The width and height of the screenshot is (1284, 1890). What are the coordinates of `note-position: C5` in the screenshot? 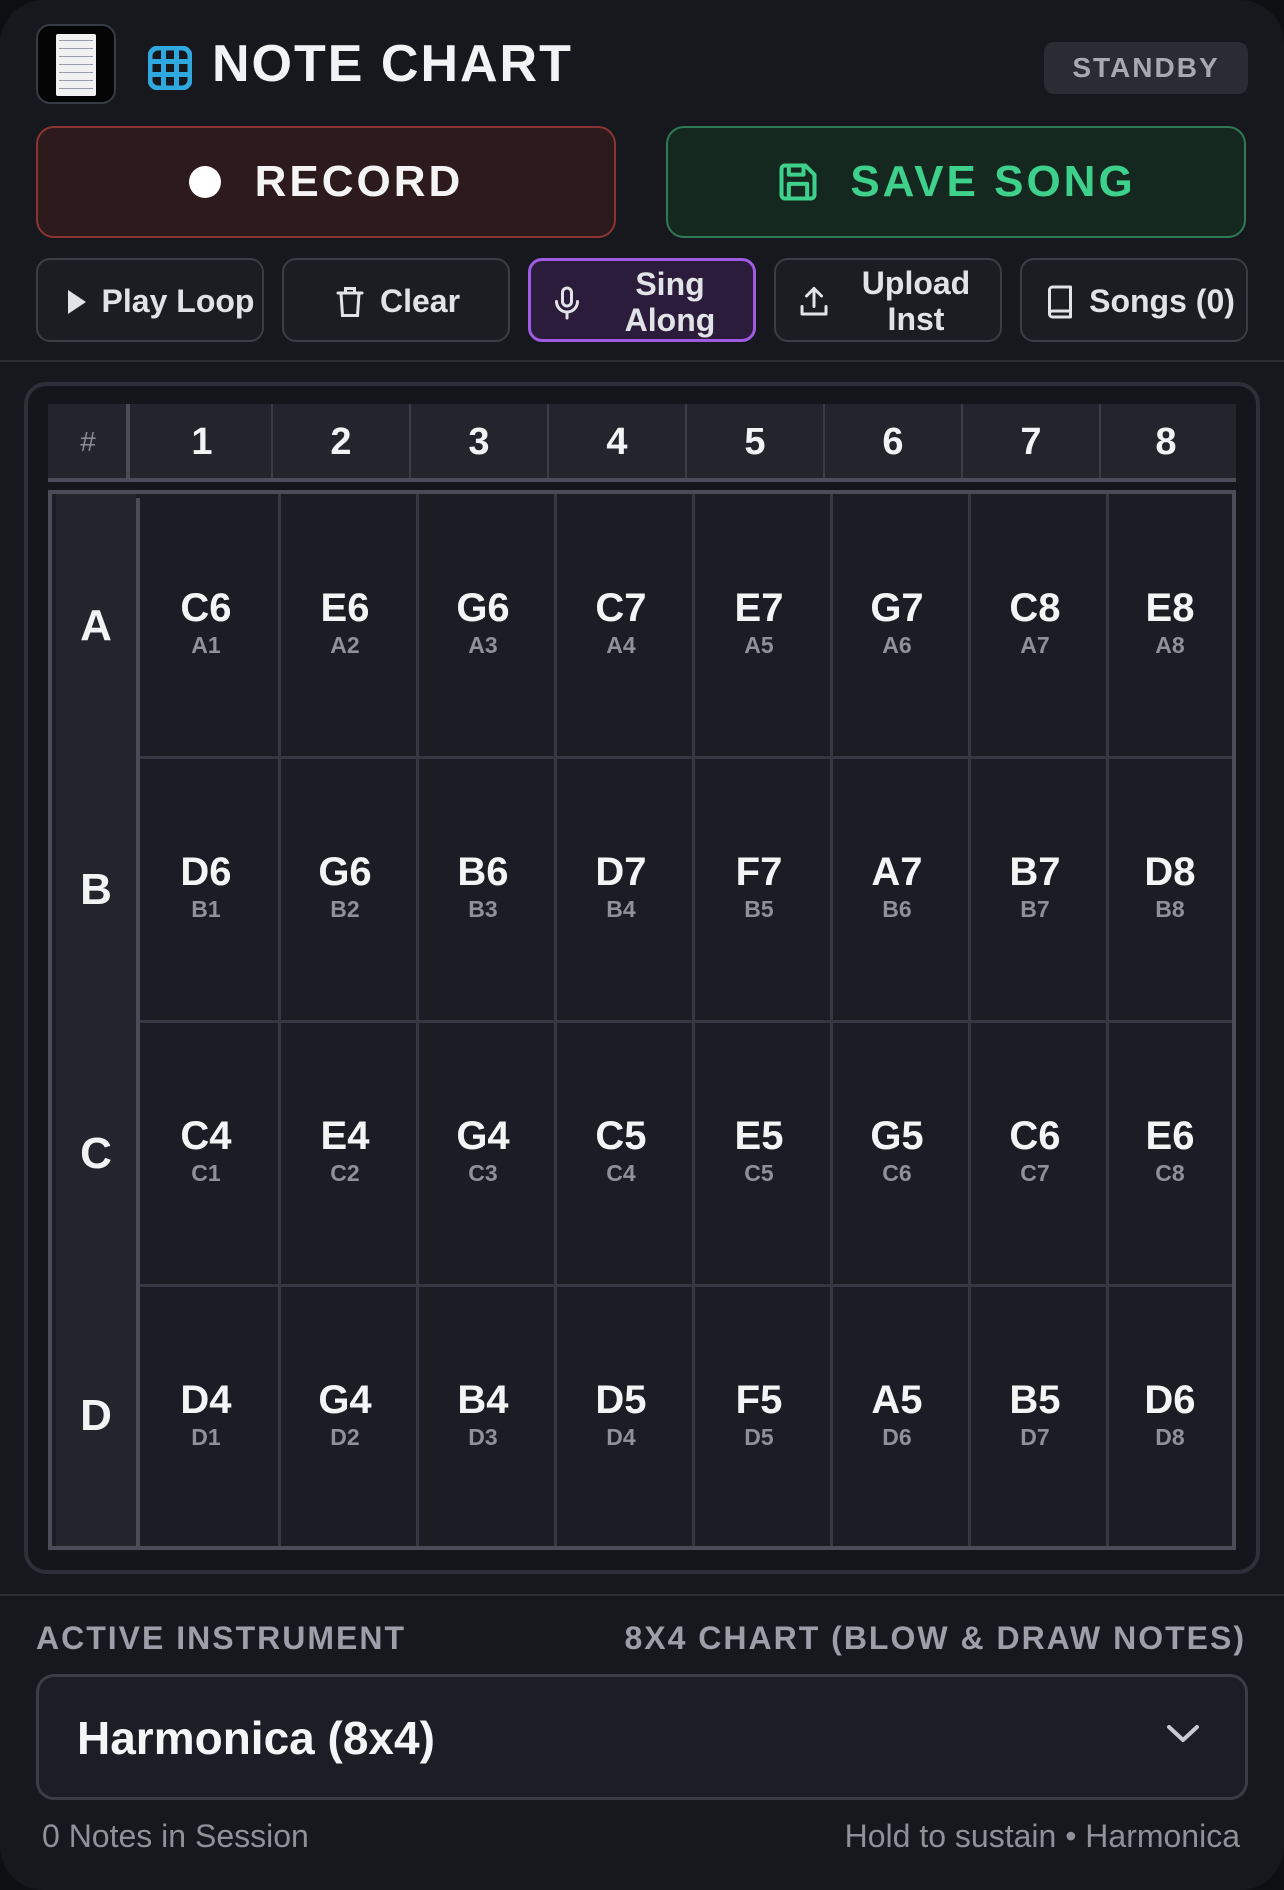 It's located at (759, 1173).